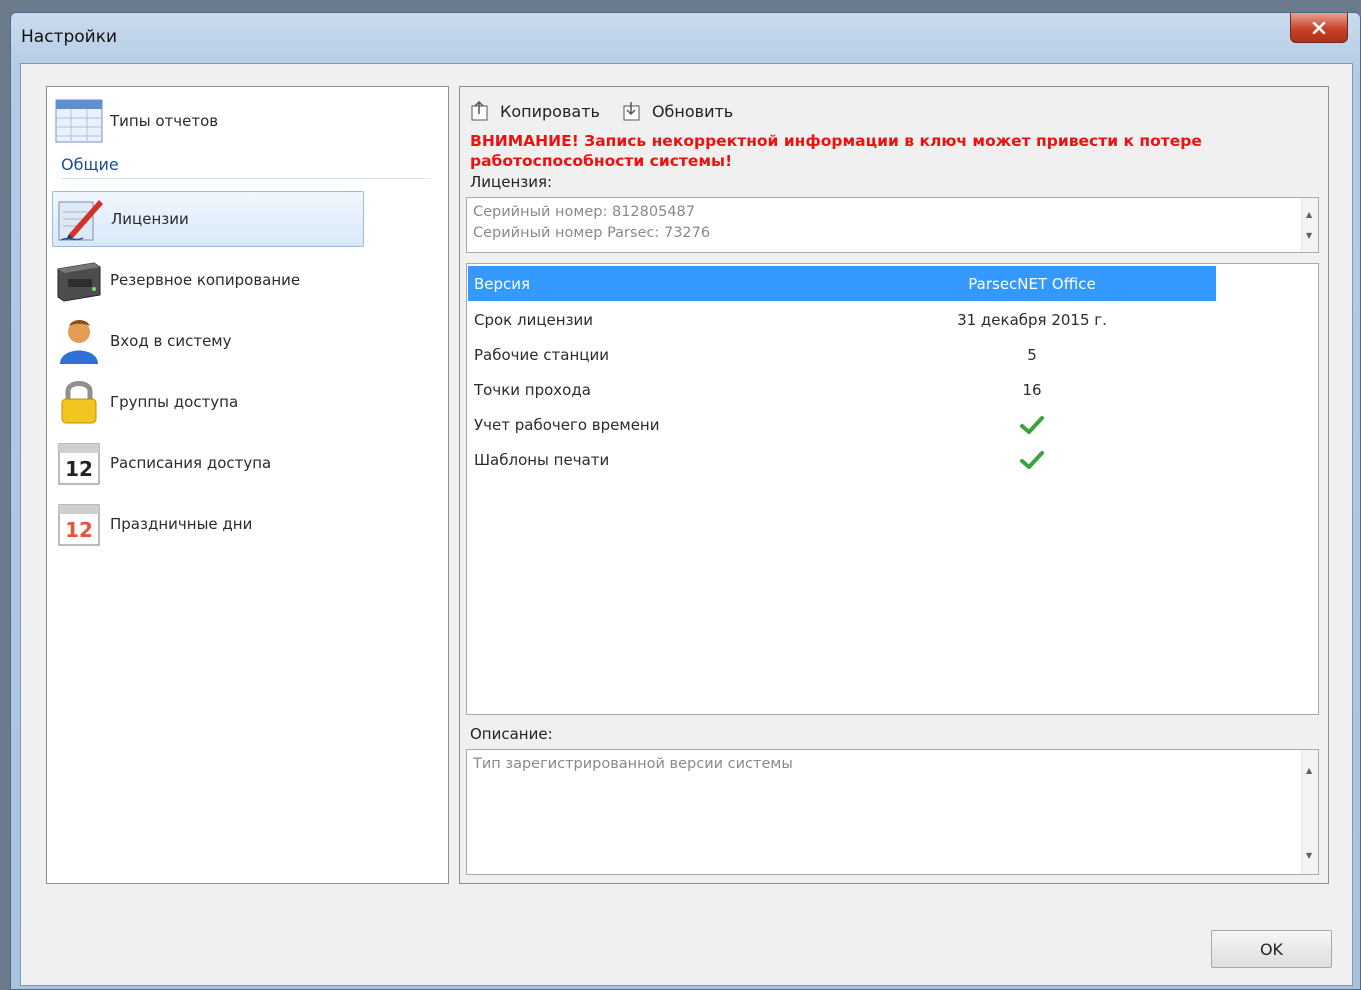 The image size is (1361, 990). I want to click on row-value: ParsecNET Office, so click(1032, 283).